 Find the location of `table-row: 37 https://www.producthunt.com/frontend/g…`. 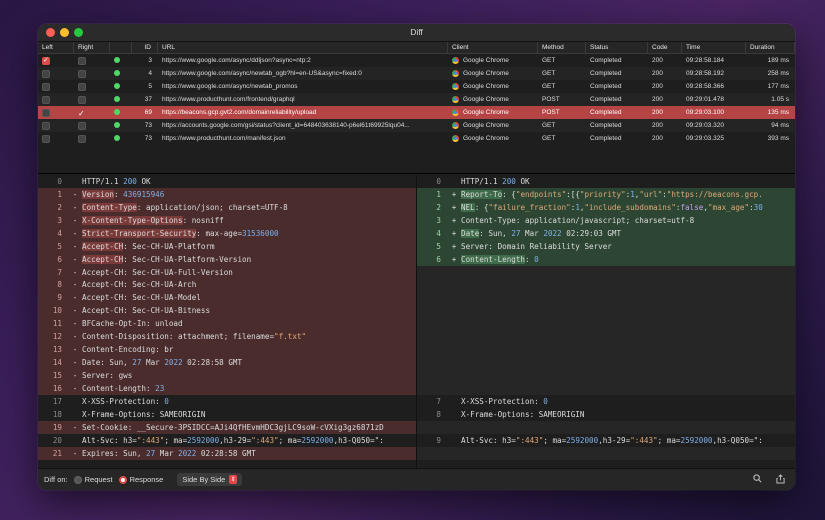

table-row: 37 https://www.producthunt.com/frontend/g… is located at coordinates (416, 99).